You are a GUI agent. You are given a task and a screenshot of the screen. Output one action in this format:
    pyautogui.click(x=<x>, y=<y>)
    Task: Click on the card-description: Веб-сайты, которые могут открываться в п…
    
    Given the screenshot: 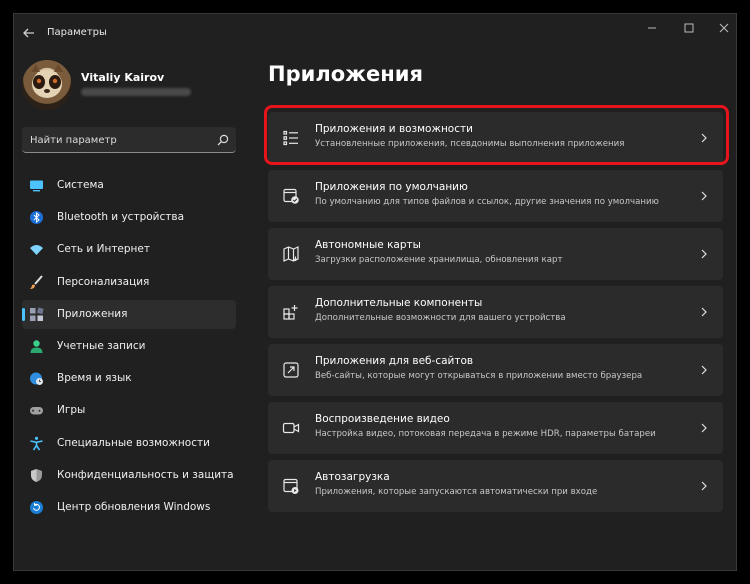 What is the action you would take?
    pyautogui.click(x=479, y=376)
    